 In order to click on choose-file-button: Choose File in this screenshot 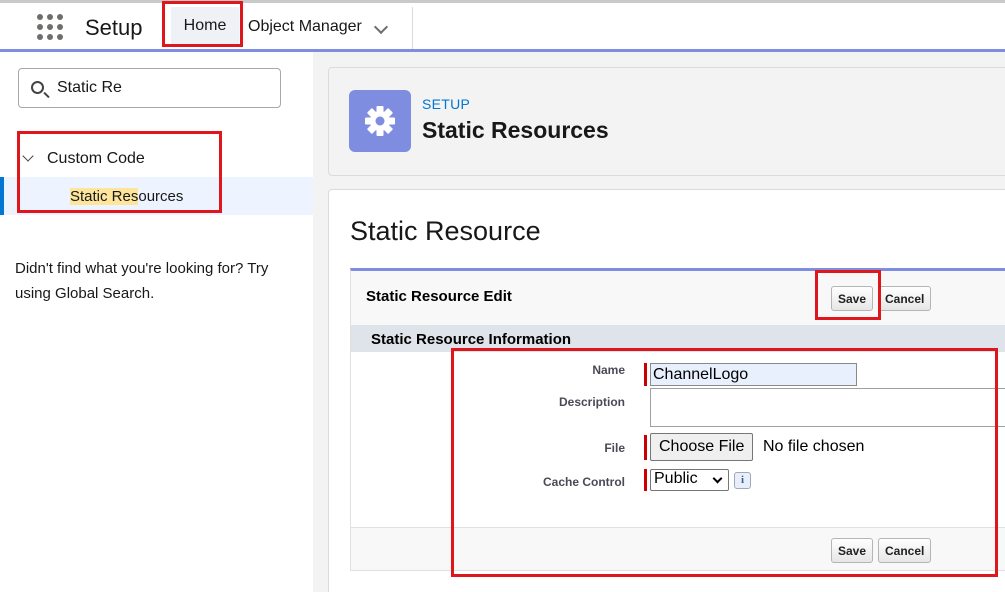, I will do `click(702, 447)`.